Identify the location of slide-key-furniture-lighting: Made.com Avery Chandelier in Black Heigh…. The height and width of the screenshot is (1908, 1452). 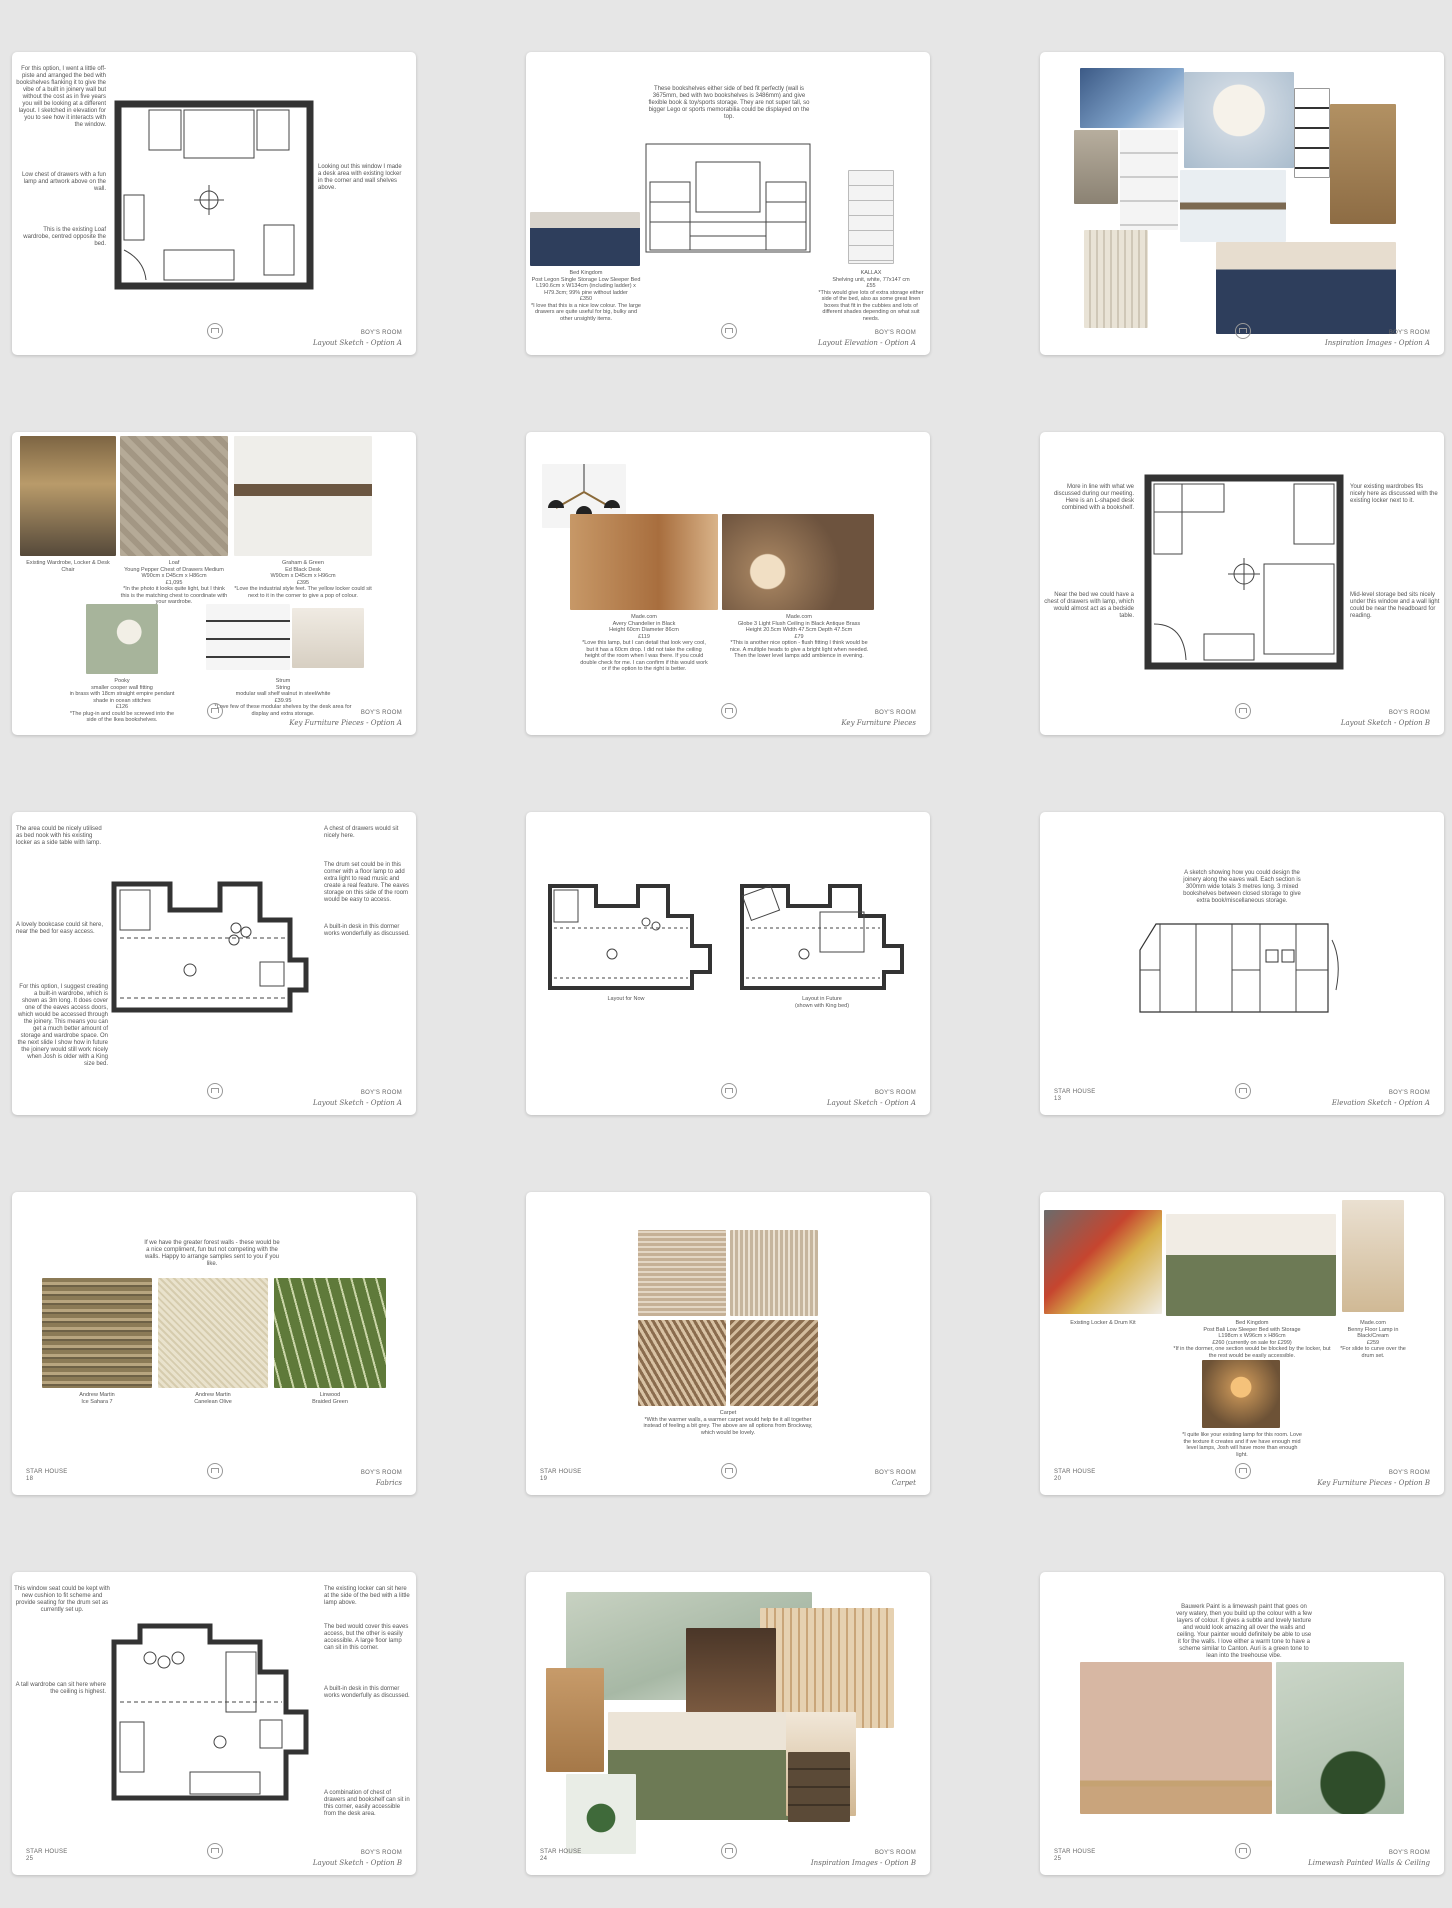
(728, 583).